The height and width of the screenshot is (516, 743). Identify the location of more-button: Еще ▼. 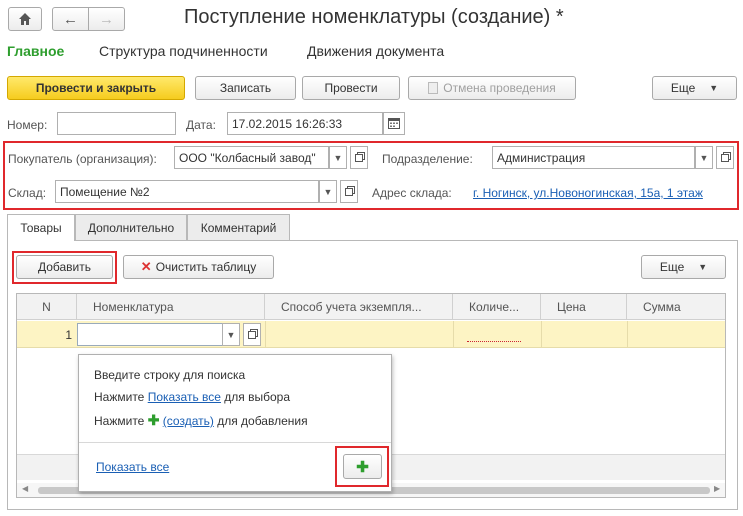
(694, 88).